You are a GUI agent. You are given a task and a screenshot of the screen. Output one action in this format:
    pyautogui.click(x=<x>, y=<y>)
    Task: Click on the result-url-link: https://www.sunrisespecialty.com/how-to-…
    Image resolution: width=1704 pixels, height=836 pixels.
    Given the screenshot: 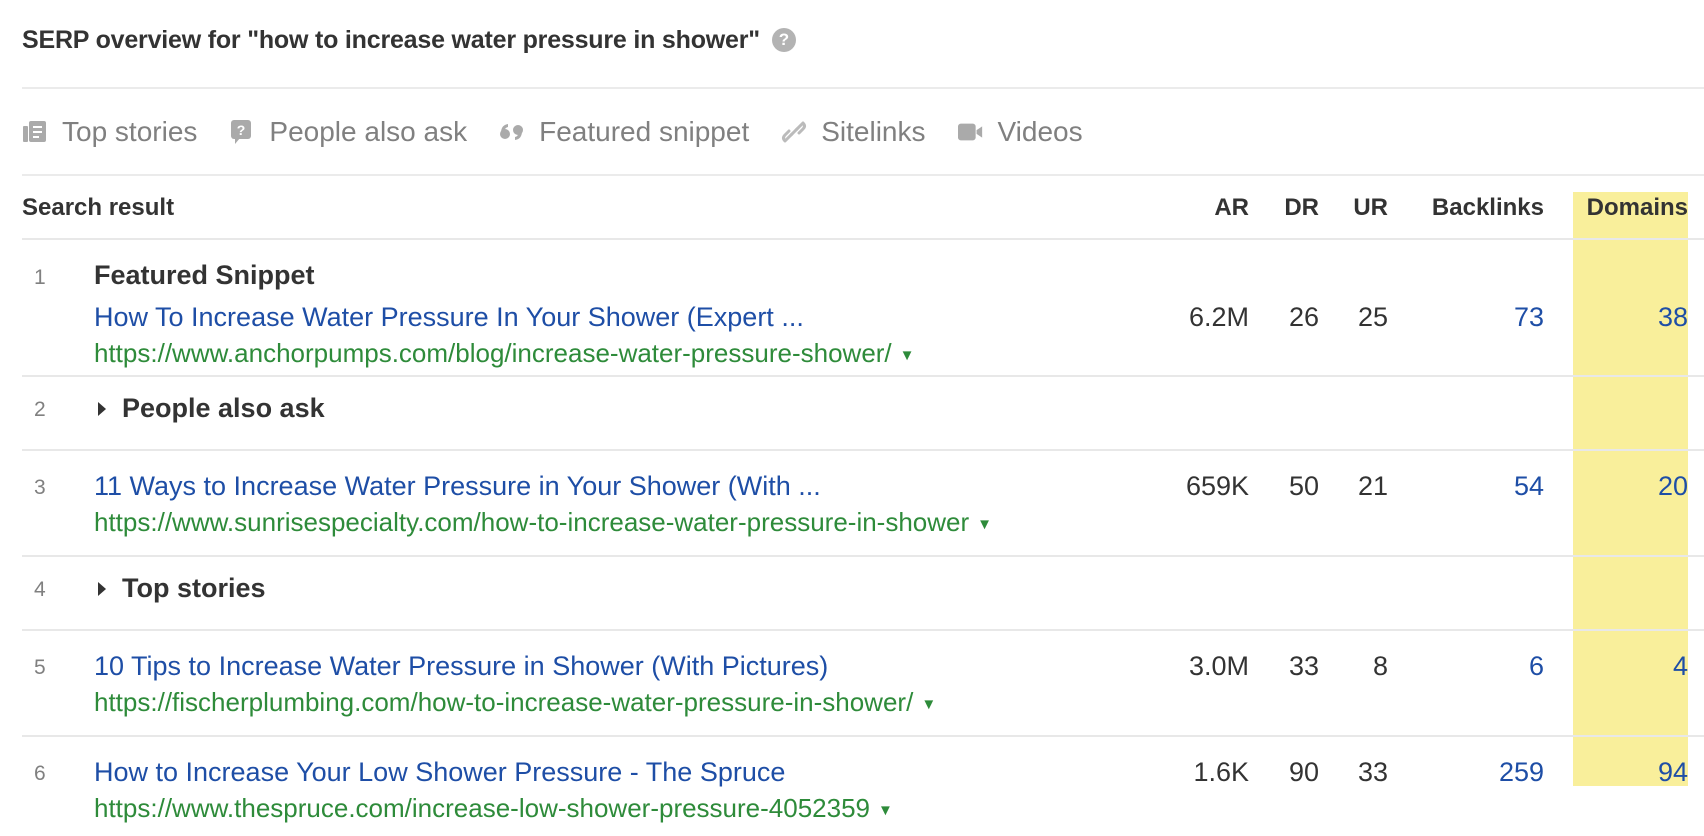 What is the action you would take?
    pyautogui.click(x=543, y=522)
    